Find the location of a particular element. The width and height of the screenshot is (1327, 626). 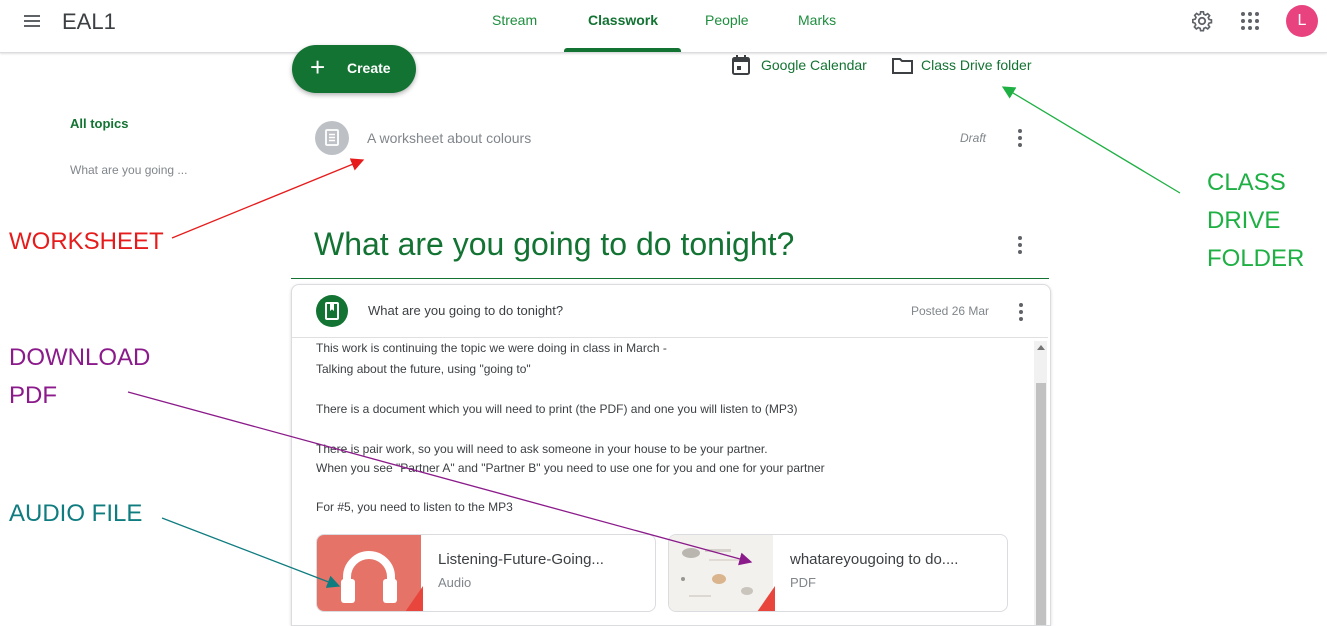

worksheet-arrow is located at coordinates (268, 198).